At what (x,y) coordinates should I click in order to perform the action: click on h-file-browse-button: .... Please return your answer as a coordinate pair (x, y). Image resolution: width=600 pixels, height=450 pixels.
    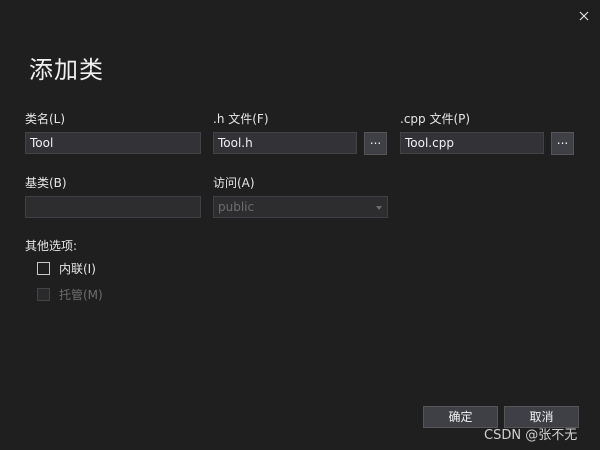
    Looking at the image, I should click on (375, 143).